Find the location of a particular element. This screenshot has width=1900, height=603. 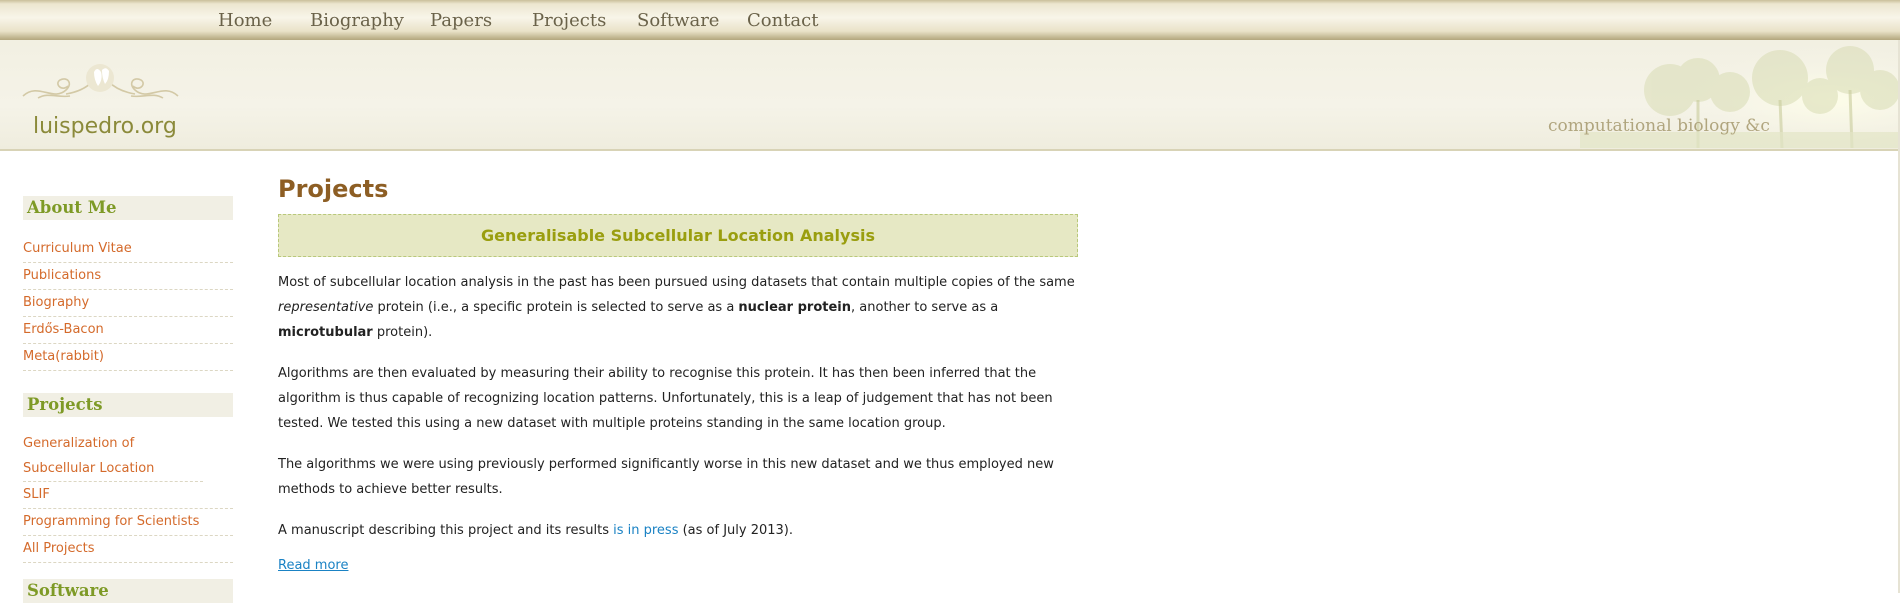

sidebar-item-curriculum-vitae: Curriculum Vitae is located at coordinates (128, 249).